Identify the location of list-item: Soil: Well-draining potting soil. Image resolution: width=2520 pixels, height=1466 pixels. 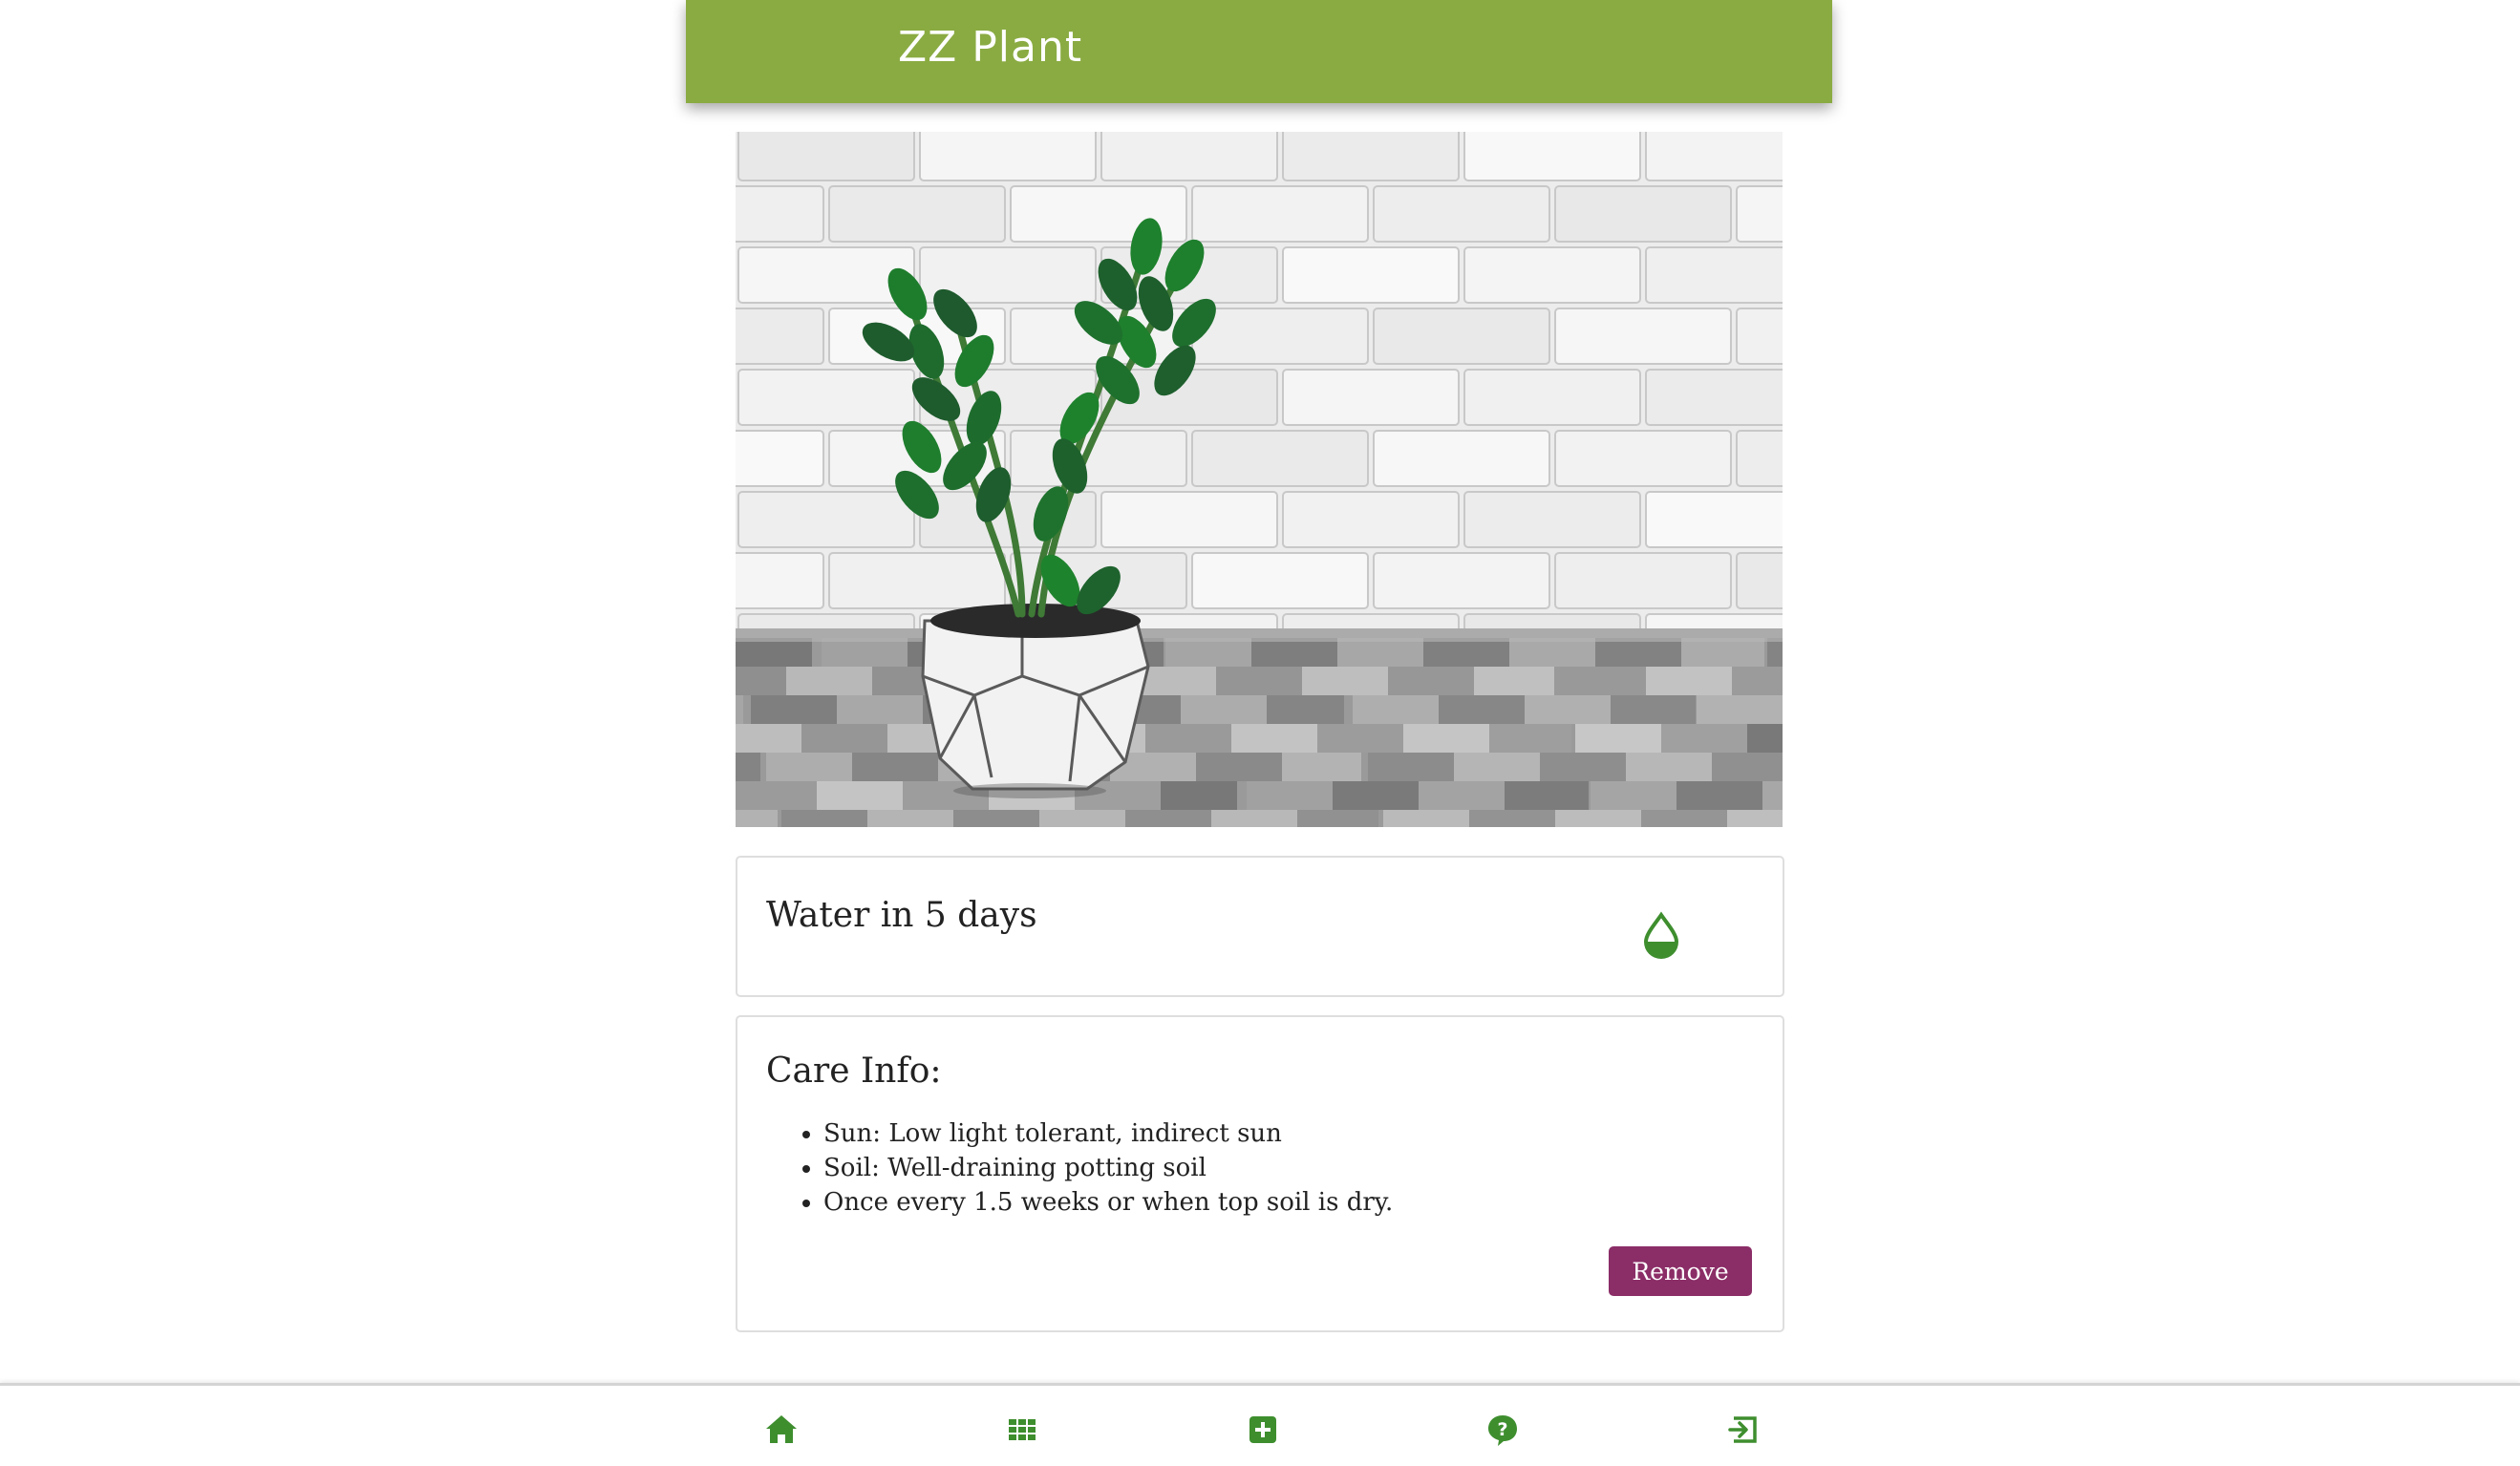
(1108, 1168).